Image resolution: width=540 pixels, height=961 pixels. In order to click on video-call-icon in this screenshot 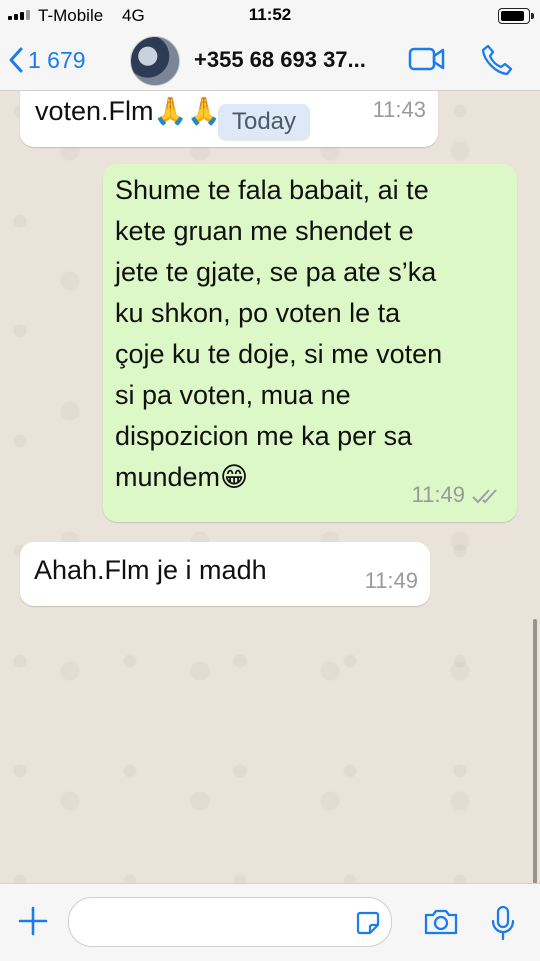, I will do `click(427, 59)`.